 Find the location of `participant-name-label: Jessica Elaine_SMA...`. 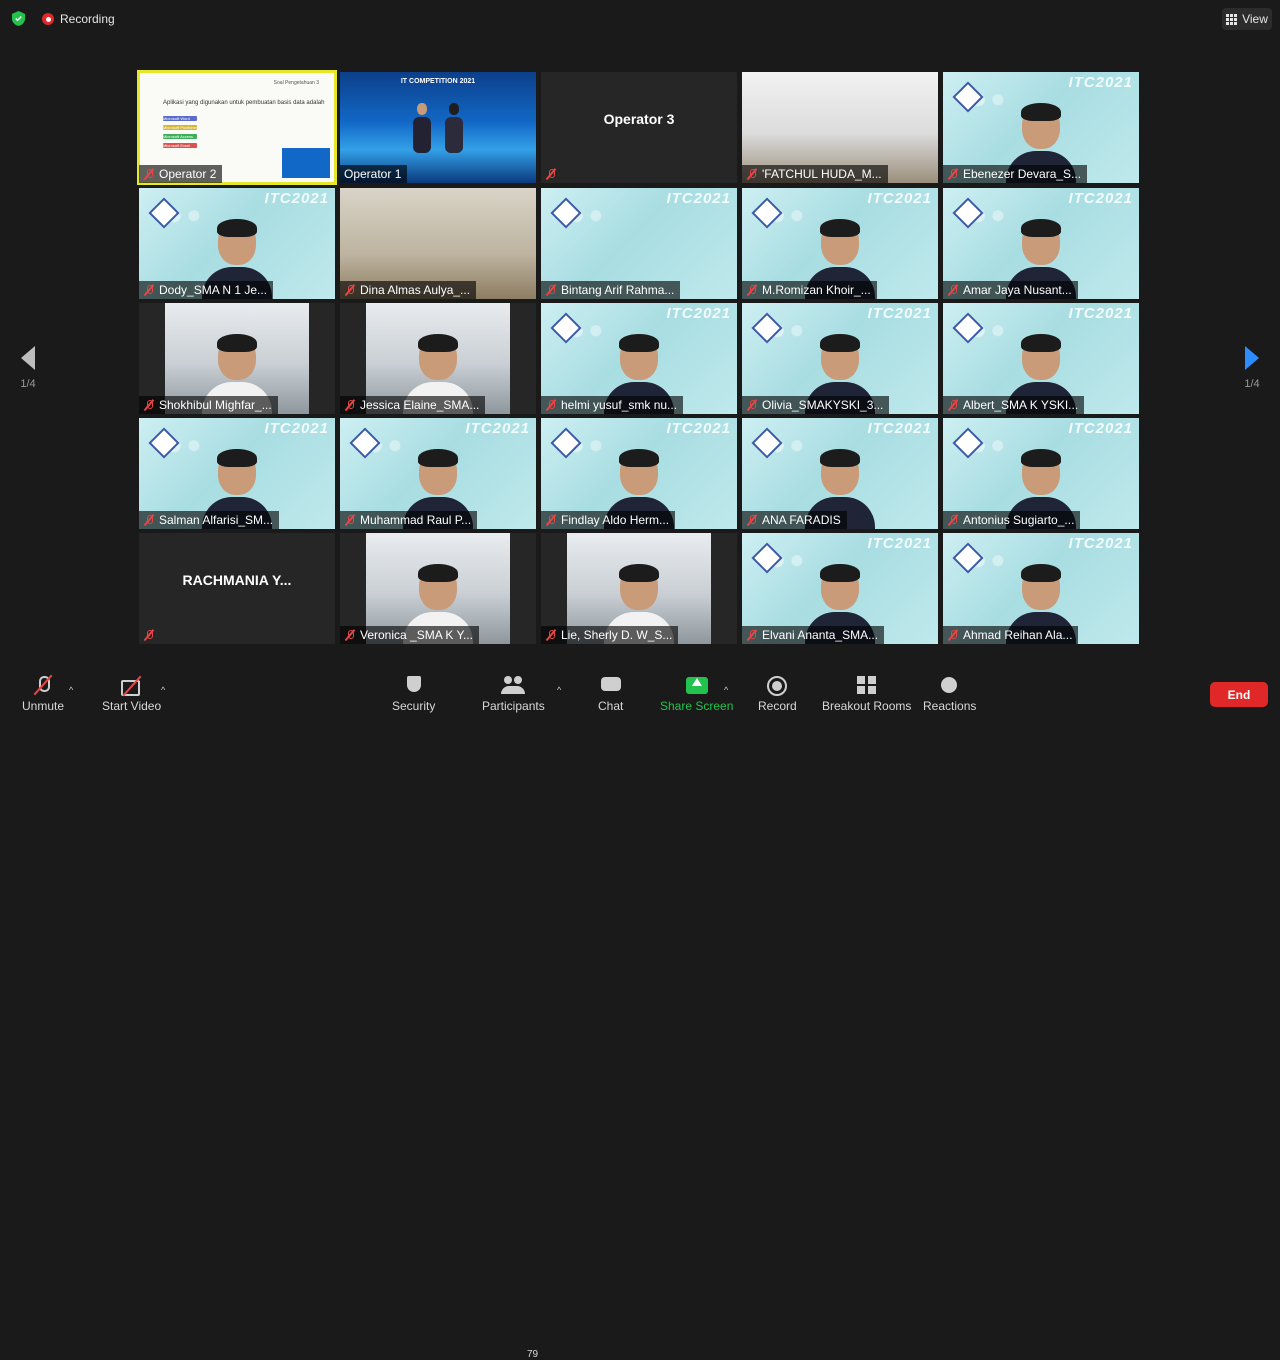

participant-name-label: Jessica Elaine_SMA... is located at coordinates (413, 405).